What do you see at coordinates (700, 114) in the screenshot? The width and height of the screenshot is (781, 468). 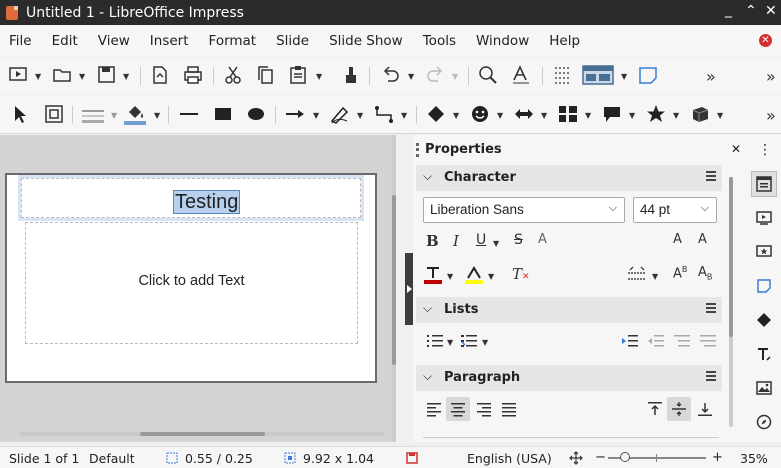 I see `3d-objects-icon` at bounding box center [700, 114].